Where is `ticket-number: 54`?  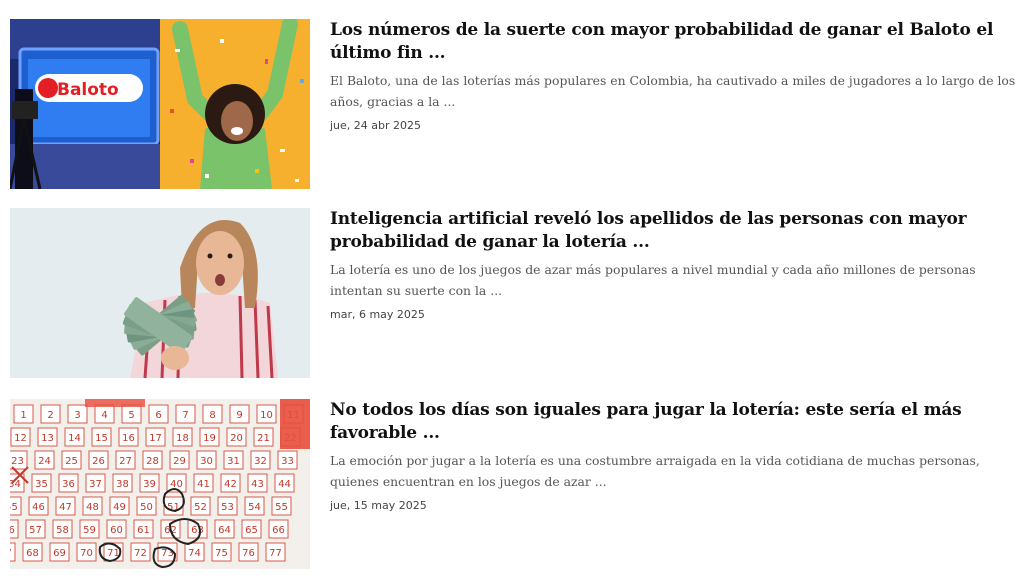 ticket-number: 54 is located at coordinates (254, 507).